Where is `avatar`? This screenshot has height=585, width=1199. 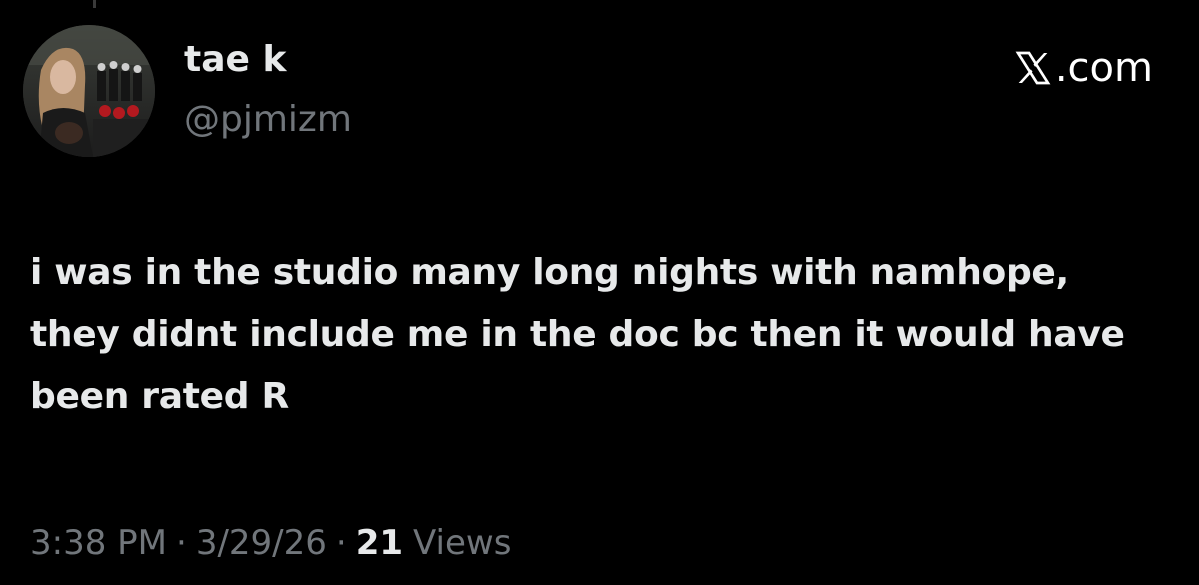 avatar is located at coordinates (89, 91).